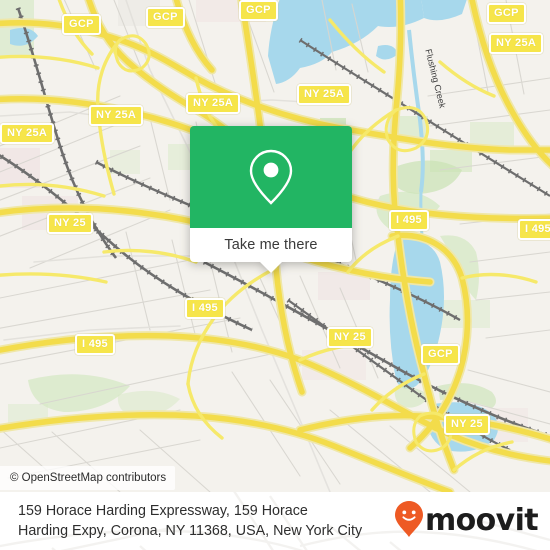 This screenshot has width=550, height=550. What do you see at coordinates (271, 267) in the screenshot?
I see `callout-pointer-tail` at bounding box center [271, 267].